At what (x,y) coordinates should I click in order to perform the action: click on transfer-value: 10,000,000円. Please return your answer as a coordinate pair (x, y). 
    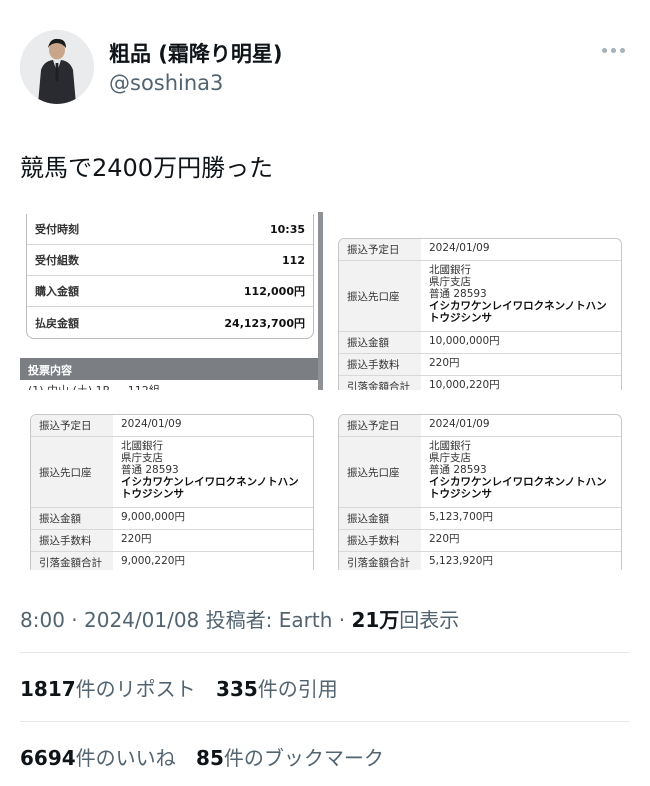
    Looking at the image, I should click on (464, 341).